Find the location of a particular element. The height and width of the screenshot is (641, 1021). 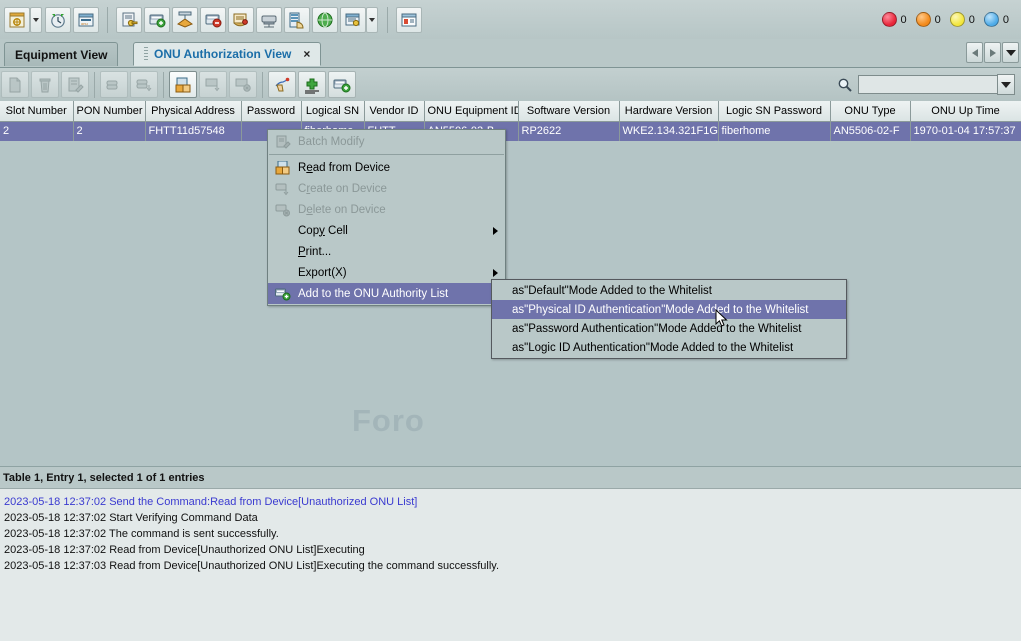

warning-alarm-indicator: 0 is located at coordinates (996, 19).